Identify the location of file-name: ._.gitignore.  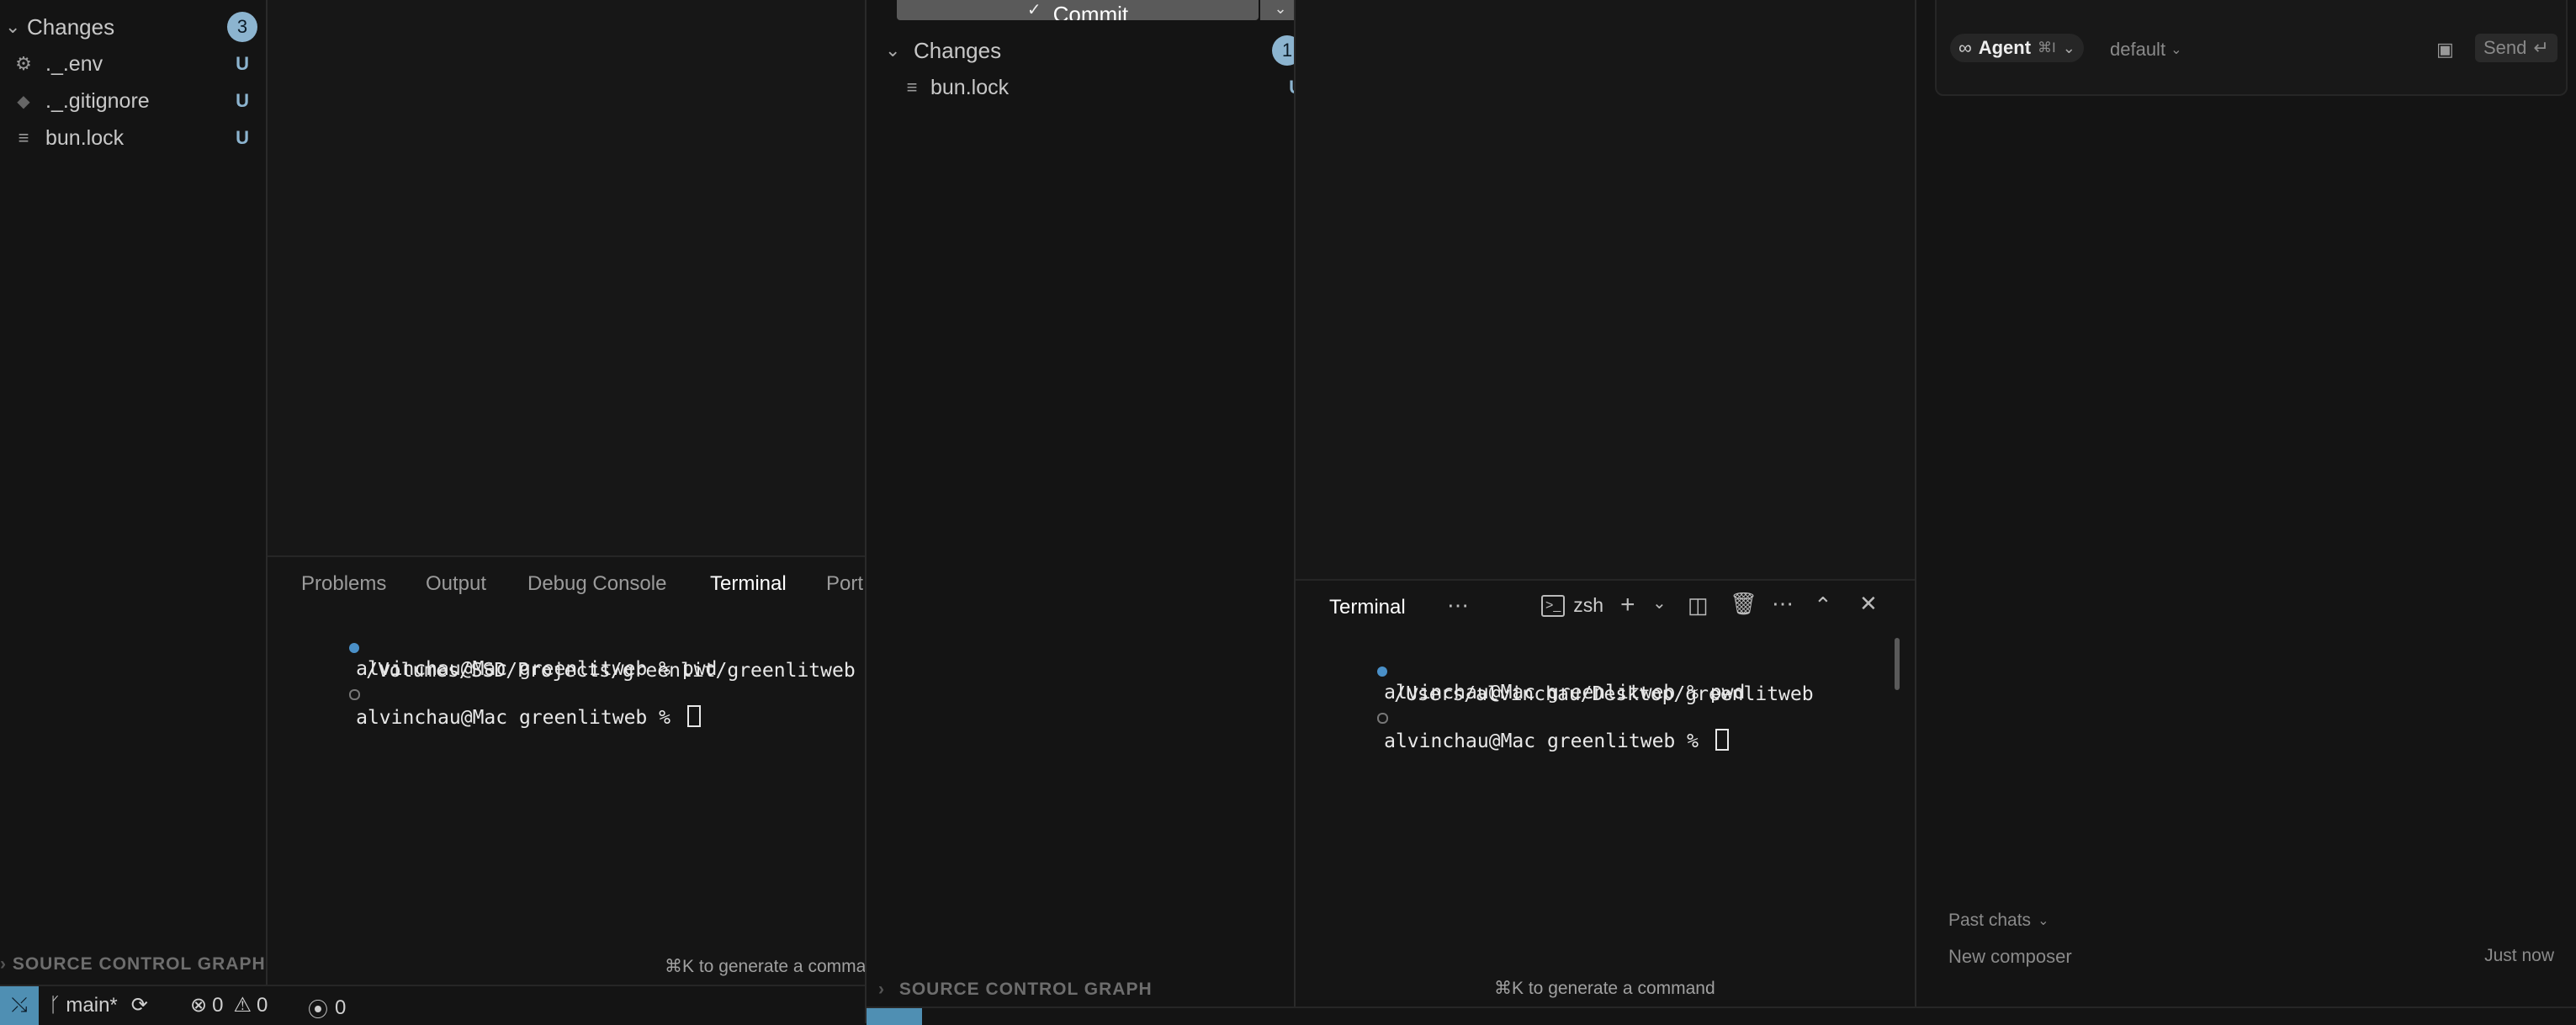
(97, 100).